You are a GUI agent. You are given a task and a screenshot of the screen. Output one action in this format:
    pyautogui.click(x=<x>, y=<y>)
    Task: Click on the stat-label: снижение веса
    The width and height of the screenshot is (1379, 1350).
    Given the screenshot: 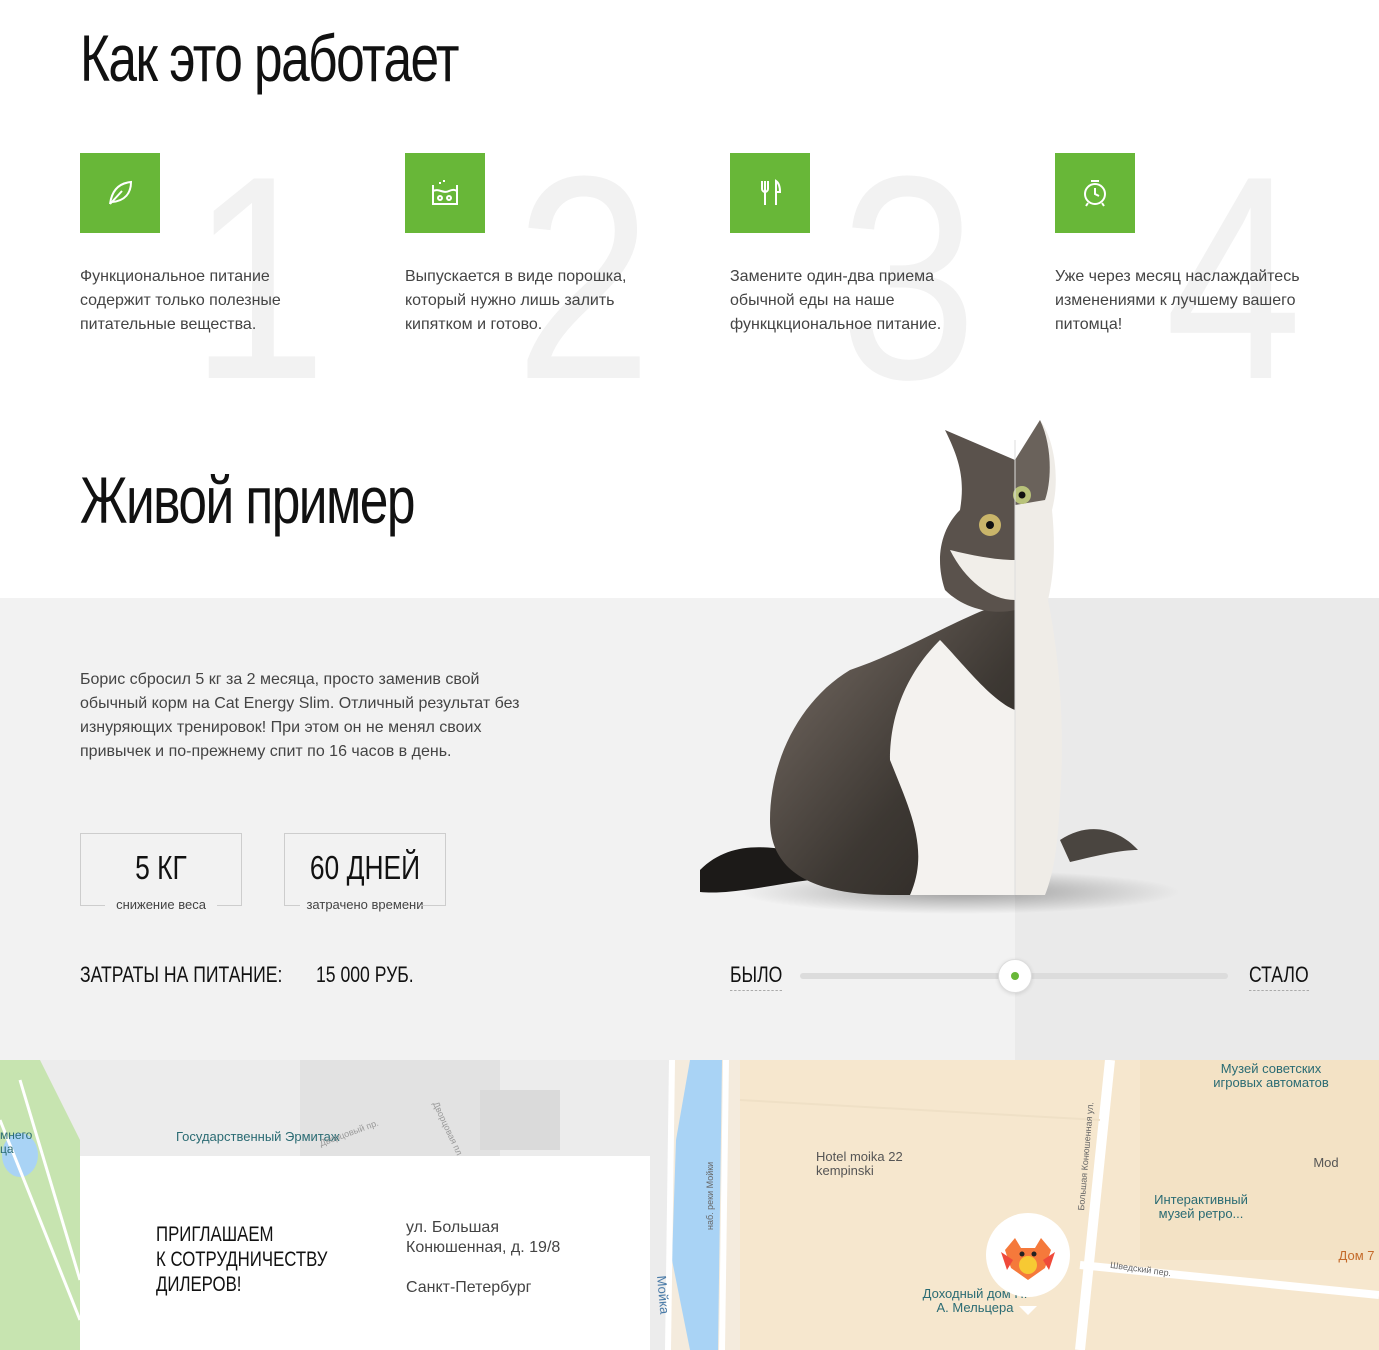 What is the action you would take?
    pyautogui.click(x=161, y=904)
    